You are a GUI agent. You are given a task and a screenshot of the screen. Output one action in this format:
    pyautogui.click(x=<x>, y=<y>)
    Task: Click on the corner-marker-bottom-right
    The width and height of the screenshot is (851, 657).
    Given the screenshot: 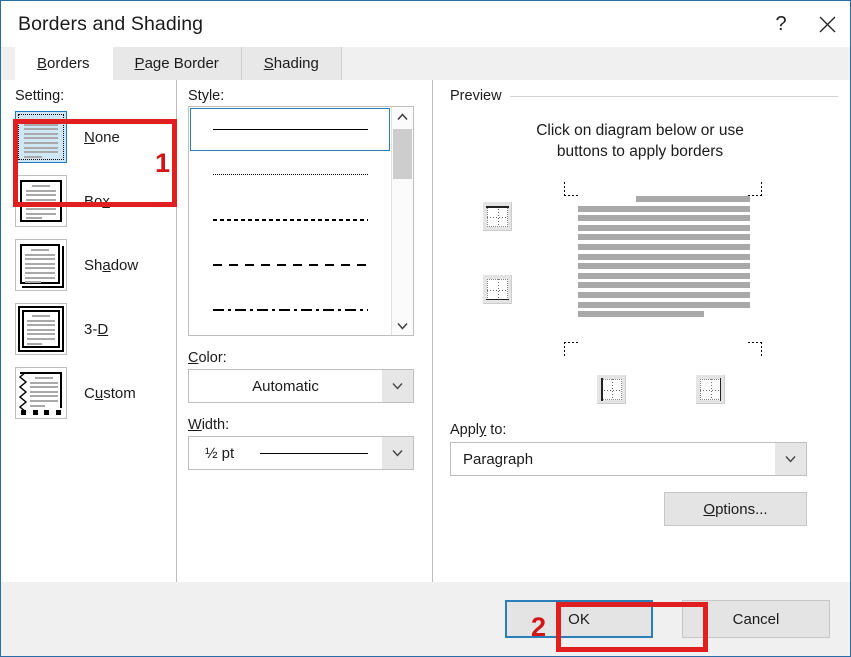 What is the action you would take?
    pyautogui.click(x=754, y=348)
    